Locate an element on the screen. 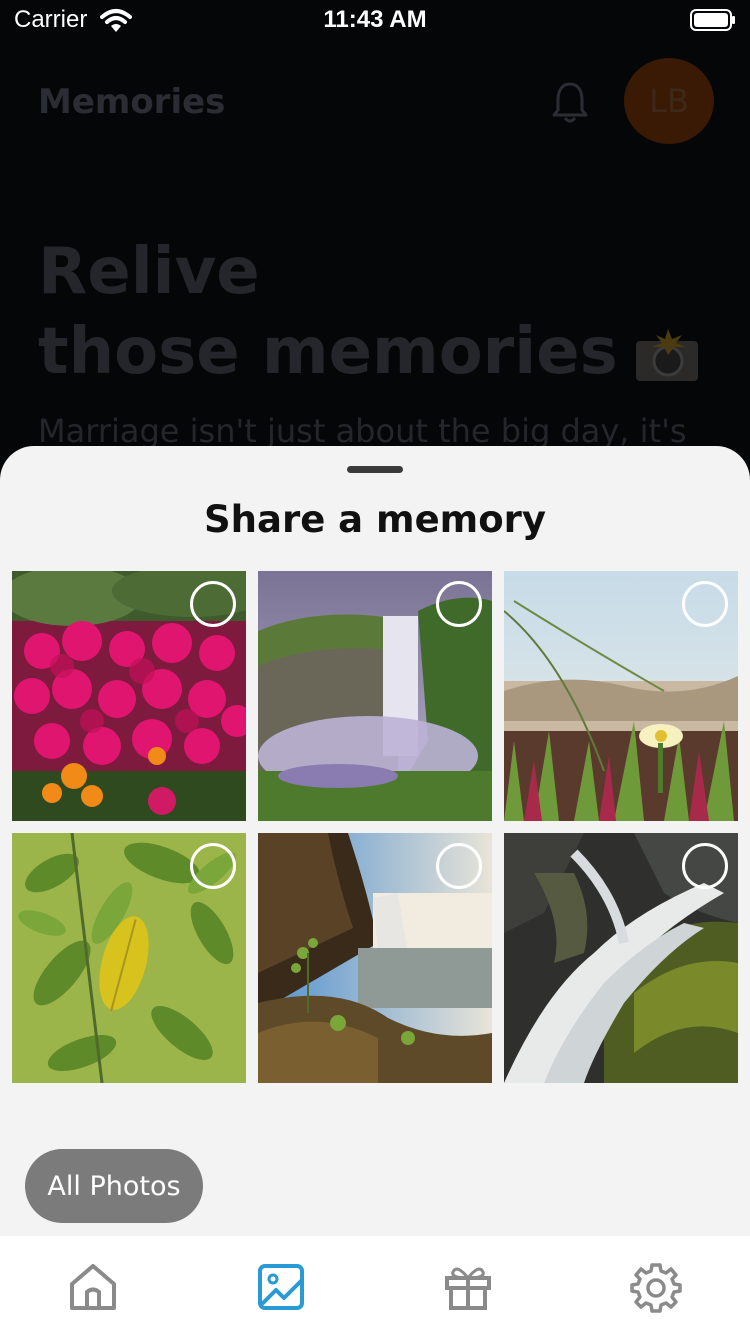  sheet-grabber is located at coordinates (375, 469).